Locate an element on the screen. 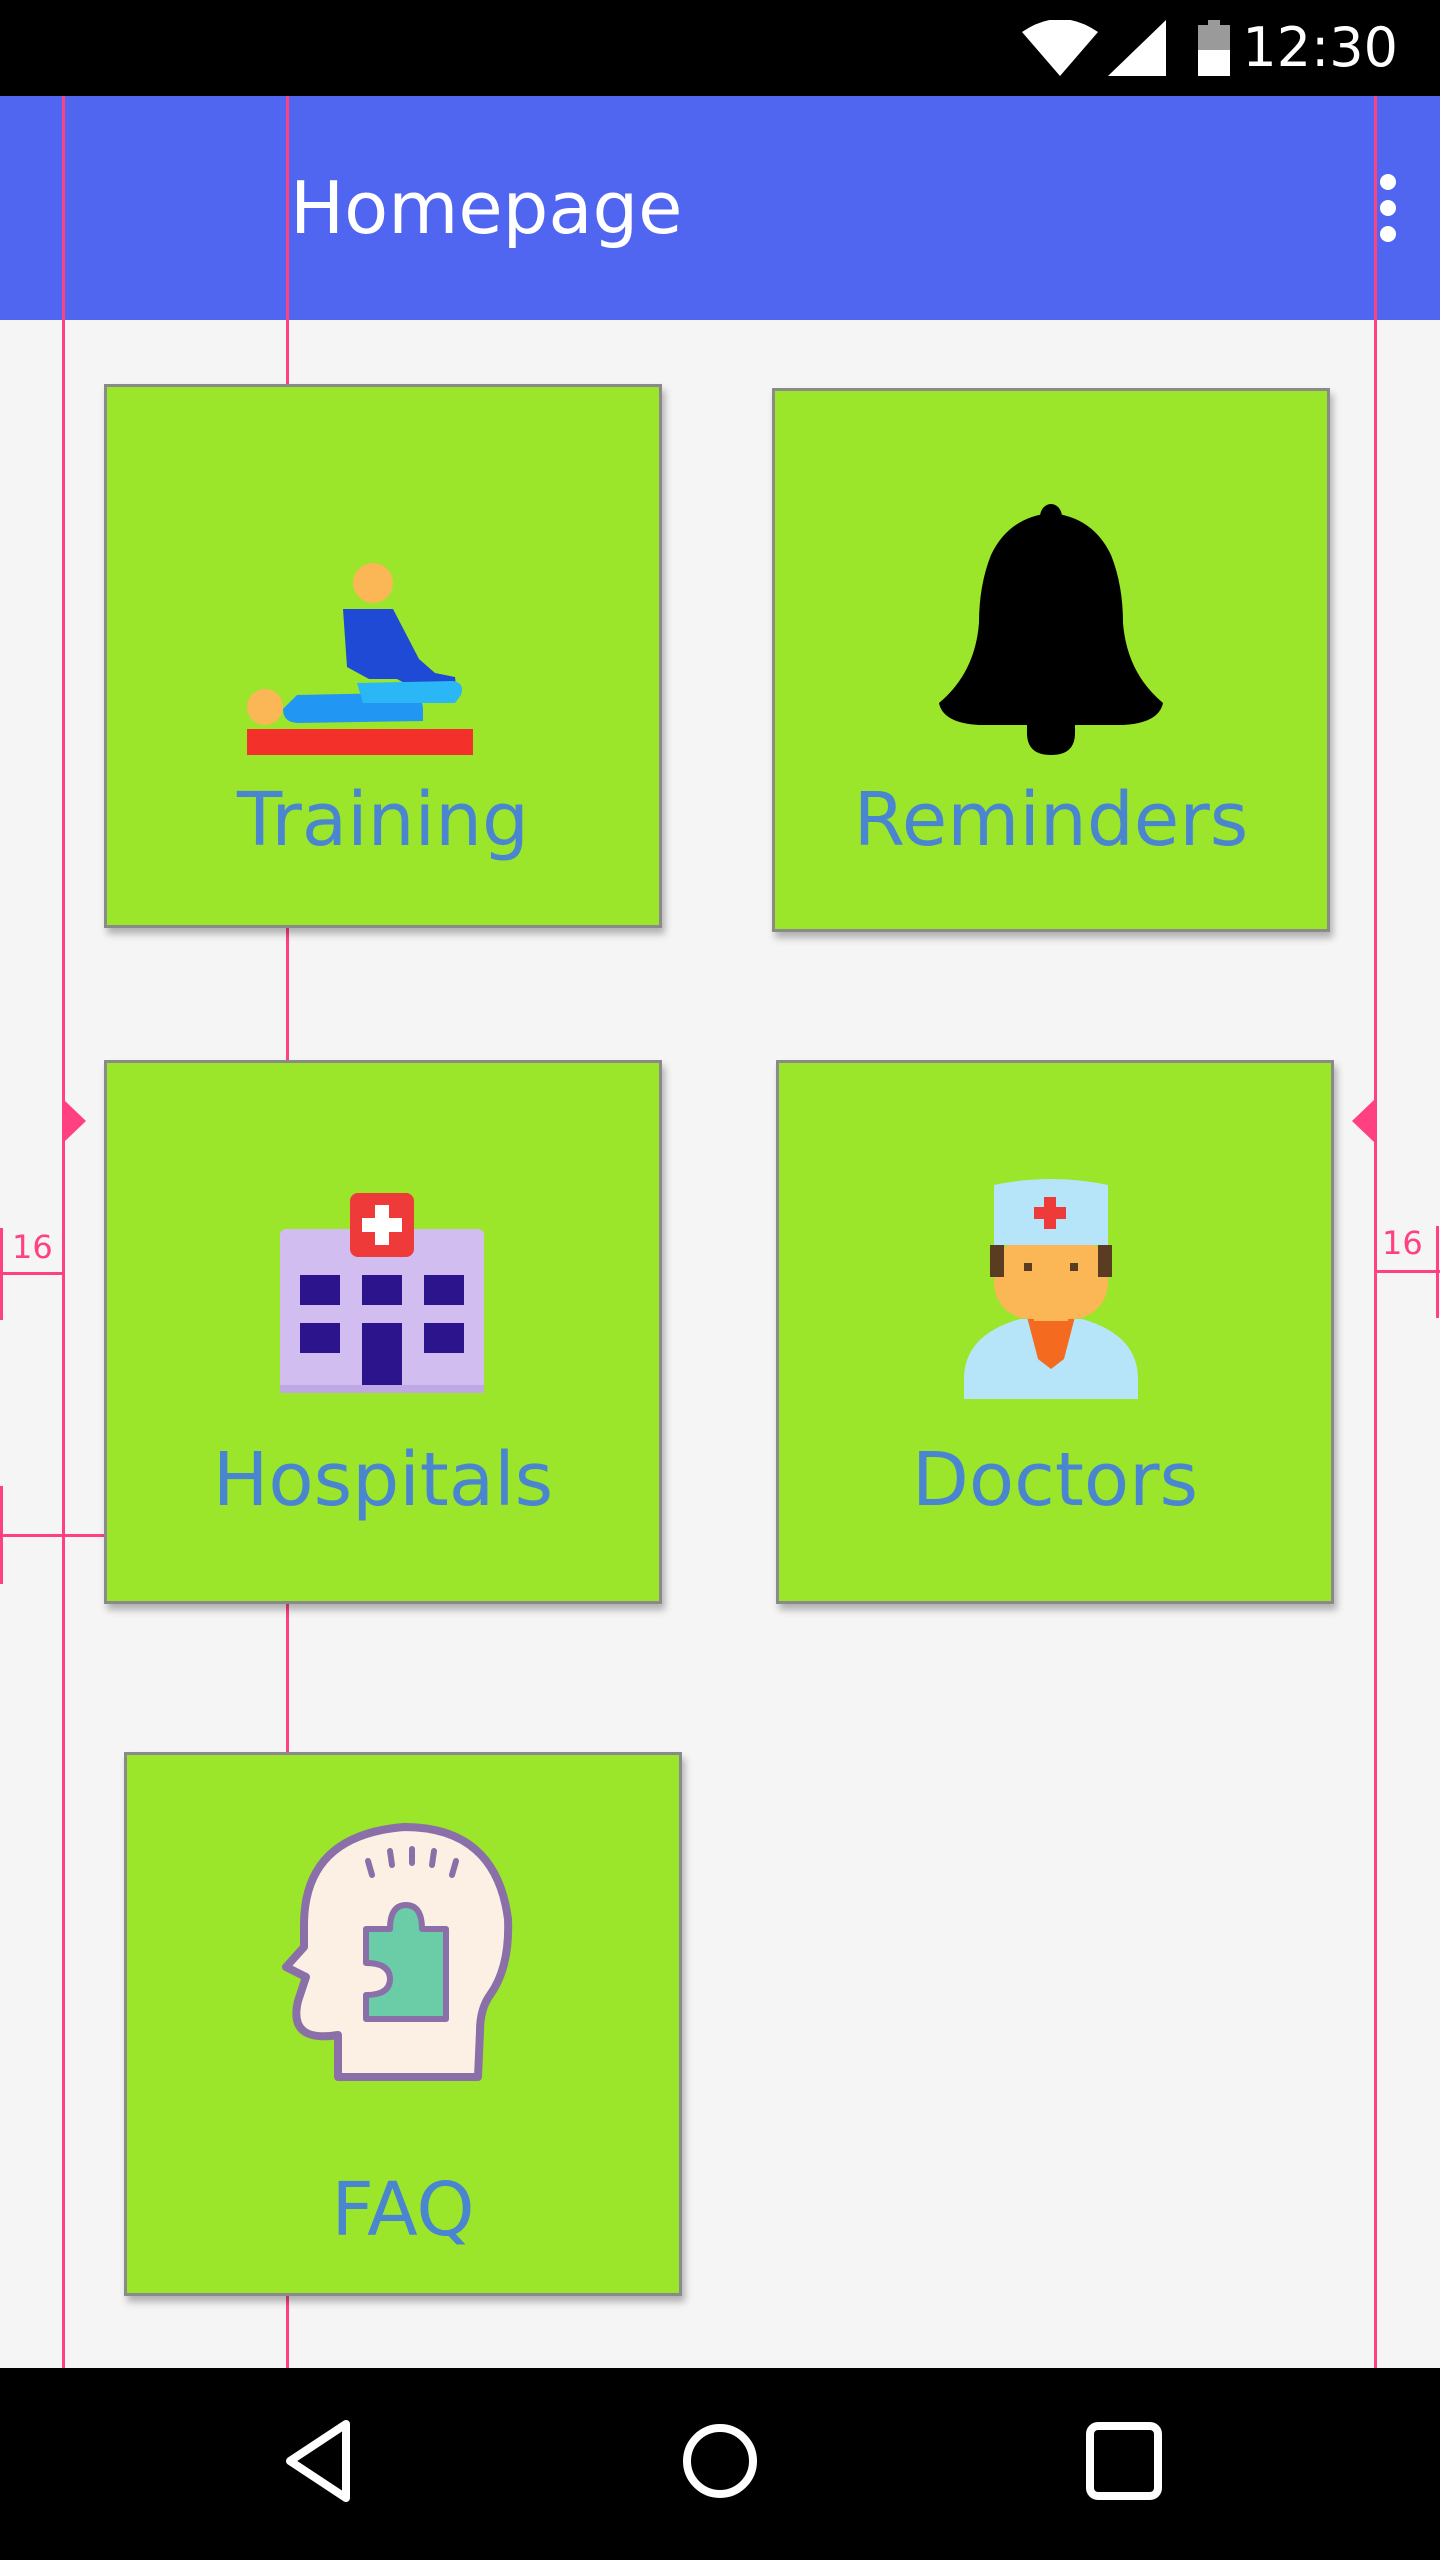  margin-line-right is located at coordinates (1408, 1271).